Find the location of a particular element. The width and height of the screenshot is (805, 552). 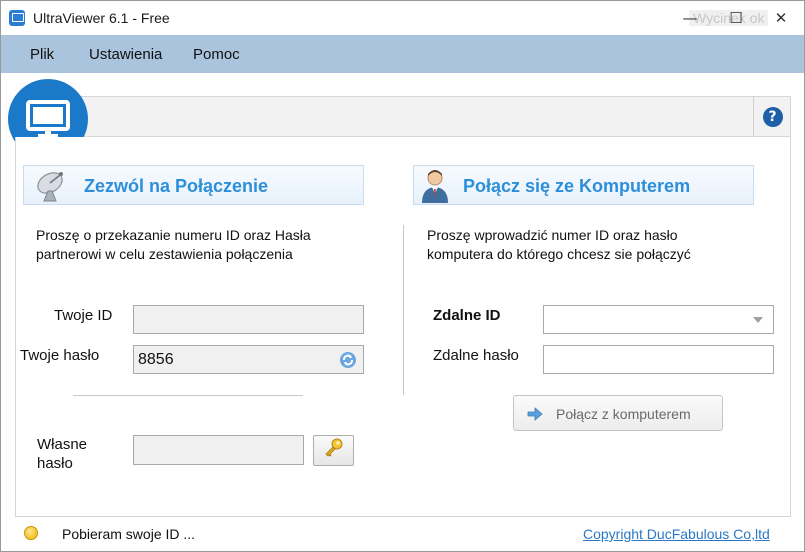

help-icon: ? is located at coordinates (772, 116).